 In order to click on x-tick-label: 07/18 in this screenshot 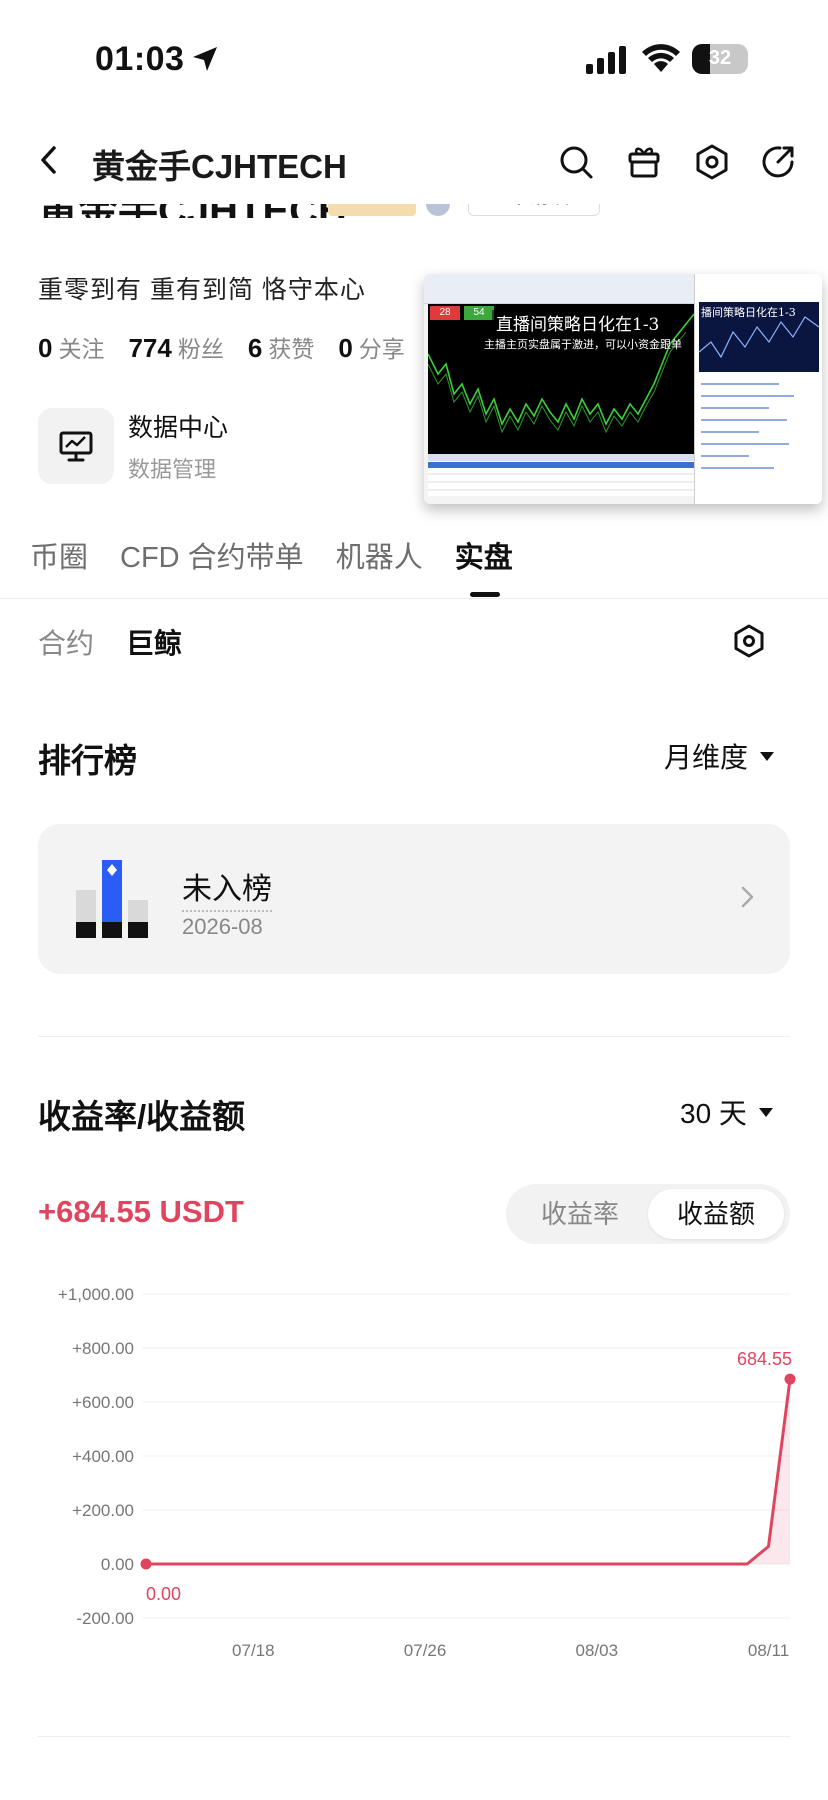, I will do `click(253, 1650)`.